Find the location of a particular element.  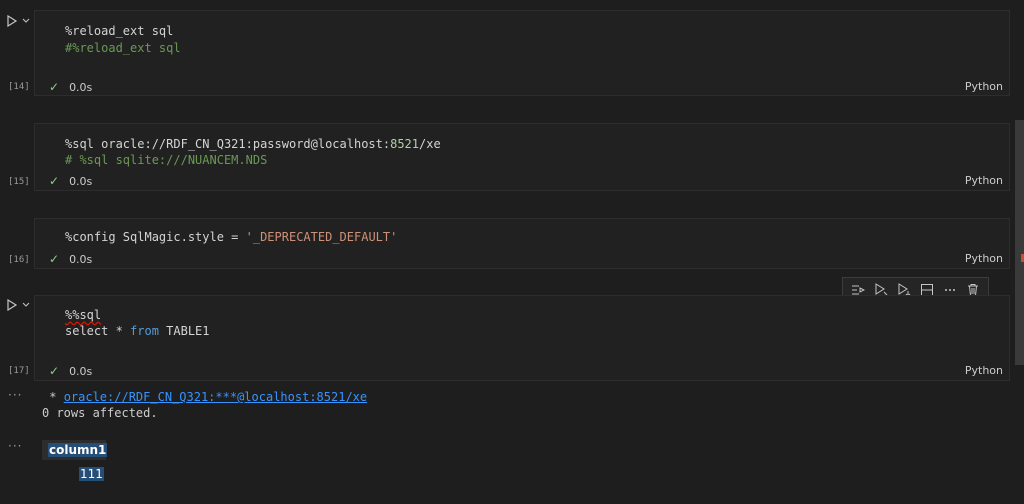

code-magic: %%sql is located at coordinates (83, 315).